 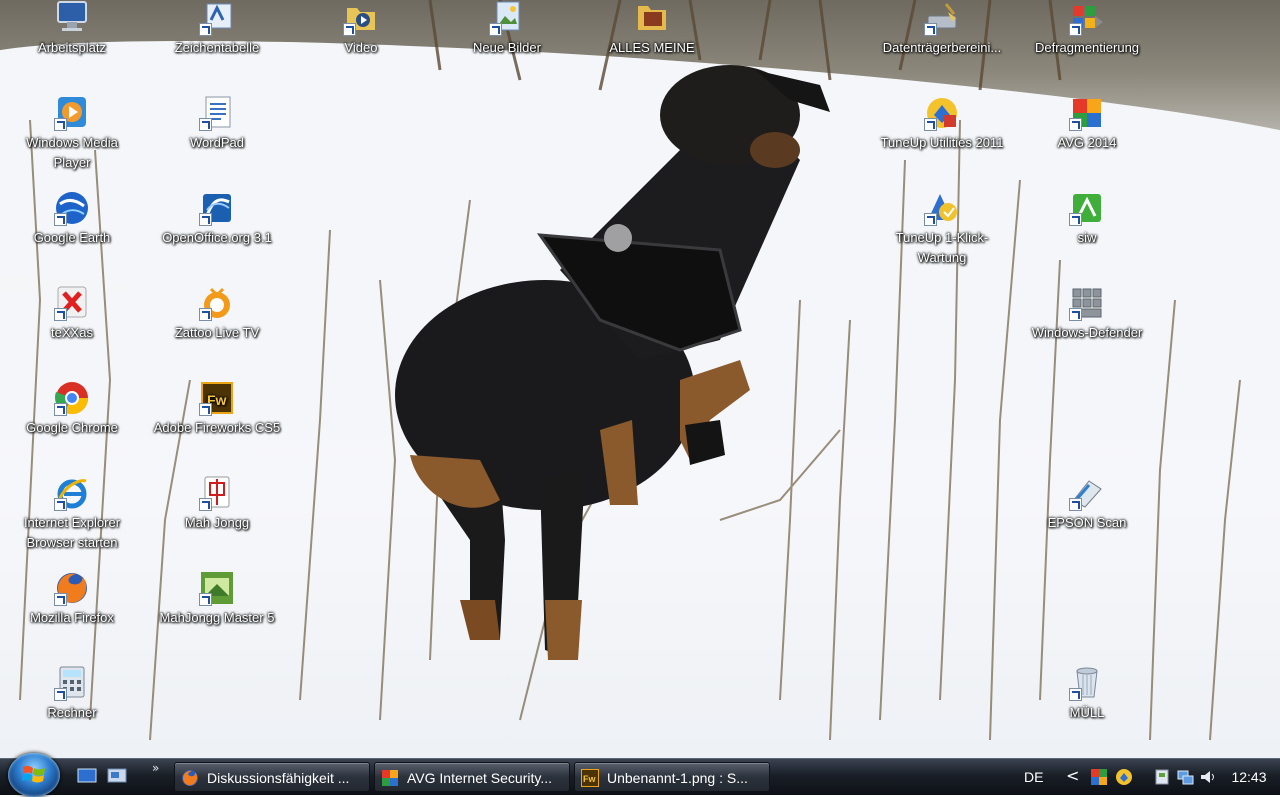 I want to click on desktop-icon-tuneup-utilities: TuneUp Utilities 2011, so click(x=942, y=124).